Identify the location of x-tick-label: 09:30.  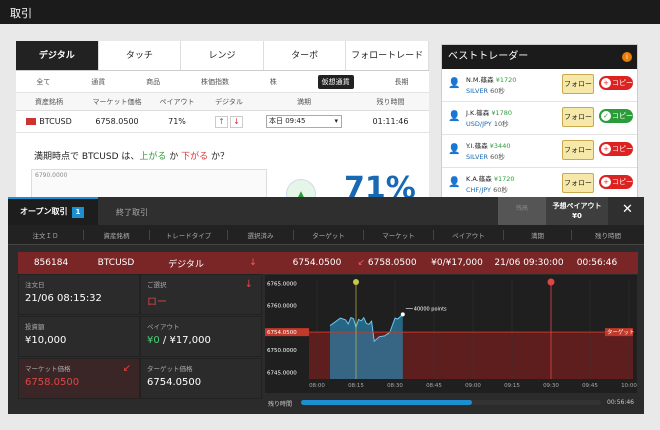
(551, 386).